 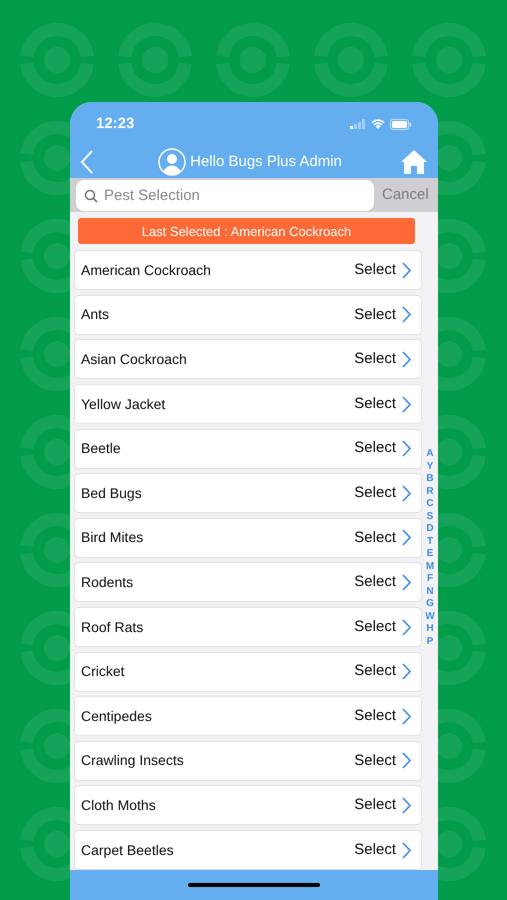 What do you see at coordinates (91, 195) in the screenshot?
I see `search-icon` at bounding box center [91, 195].